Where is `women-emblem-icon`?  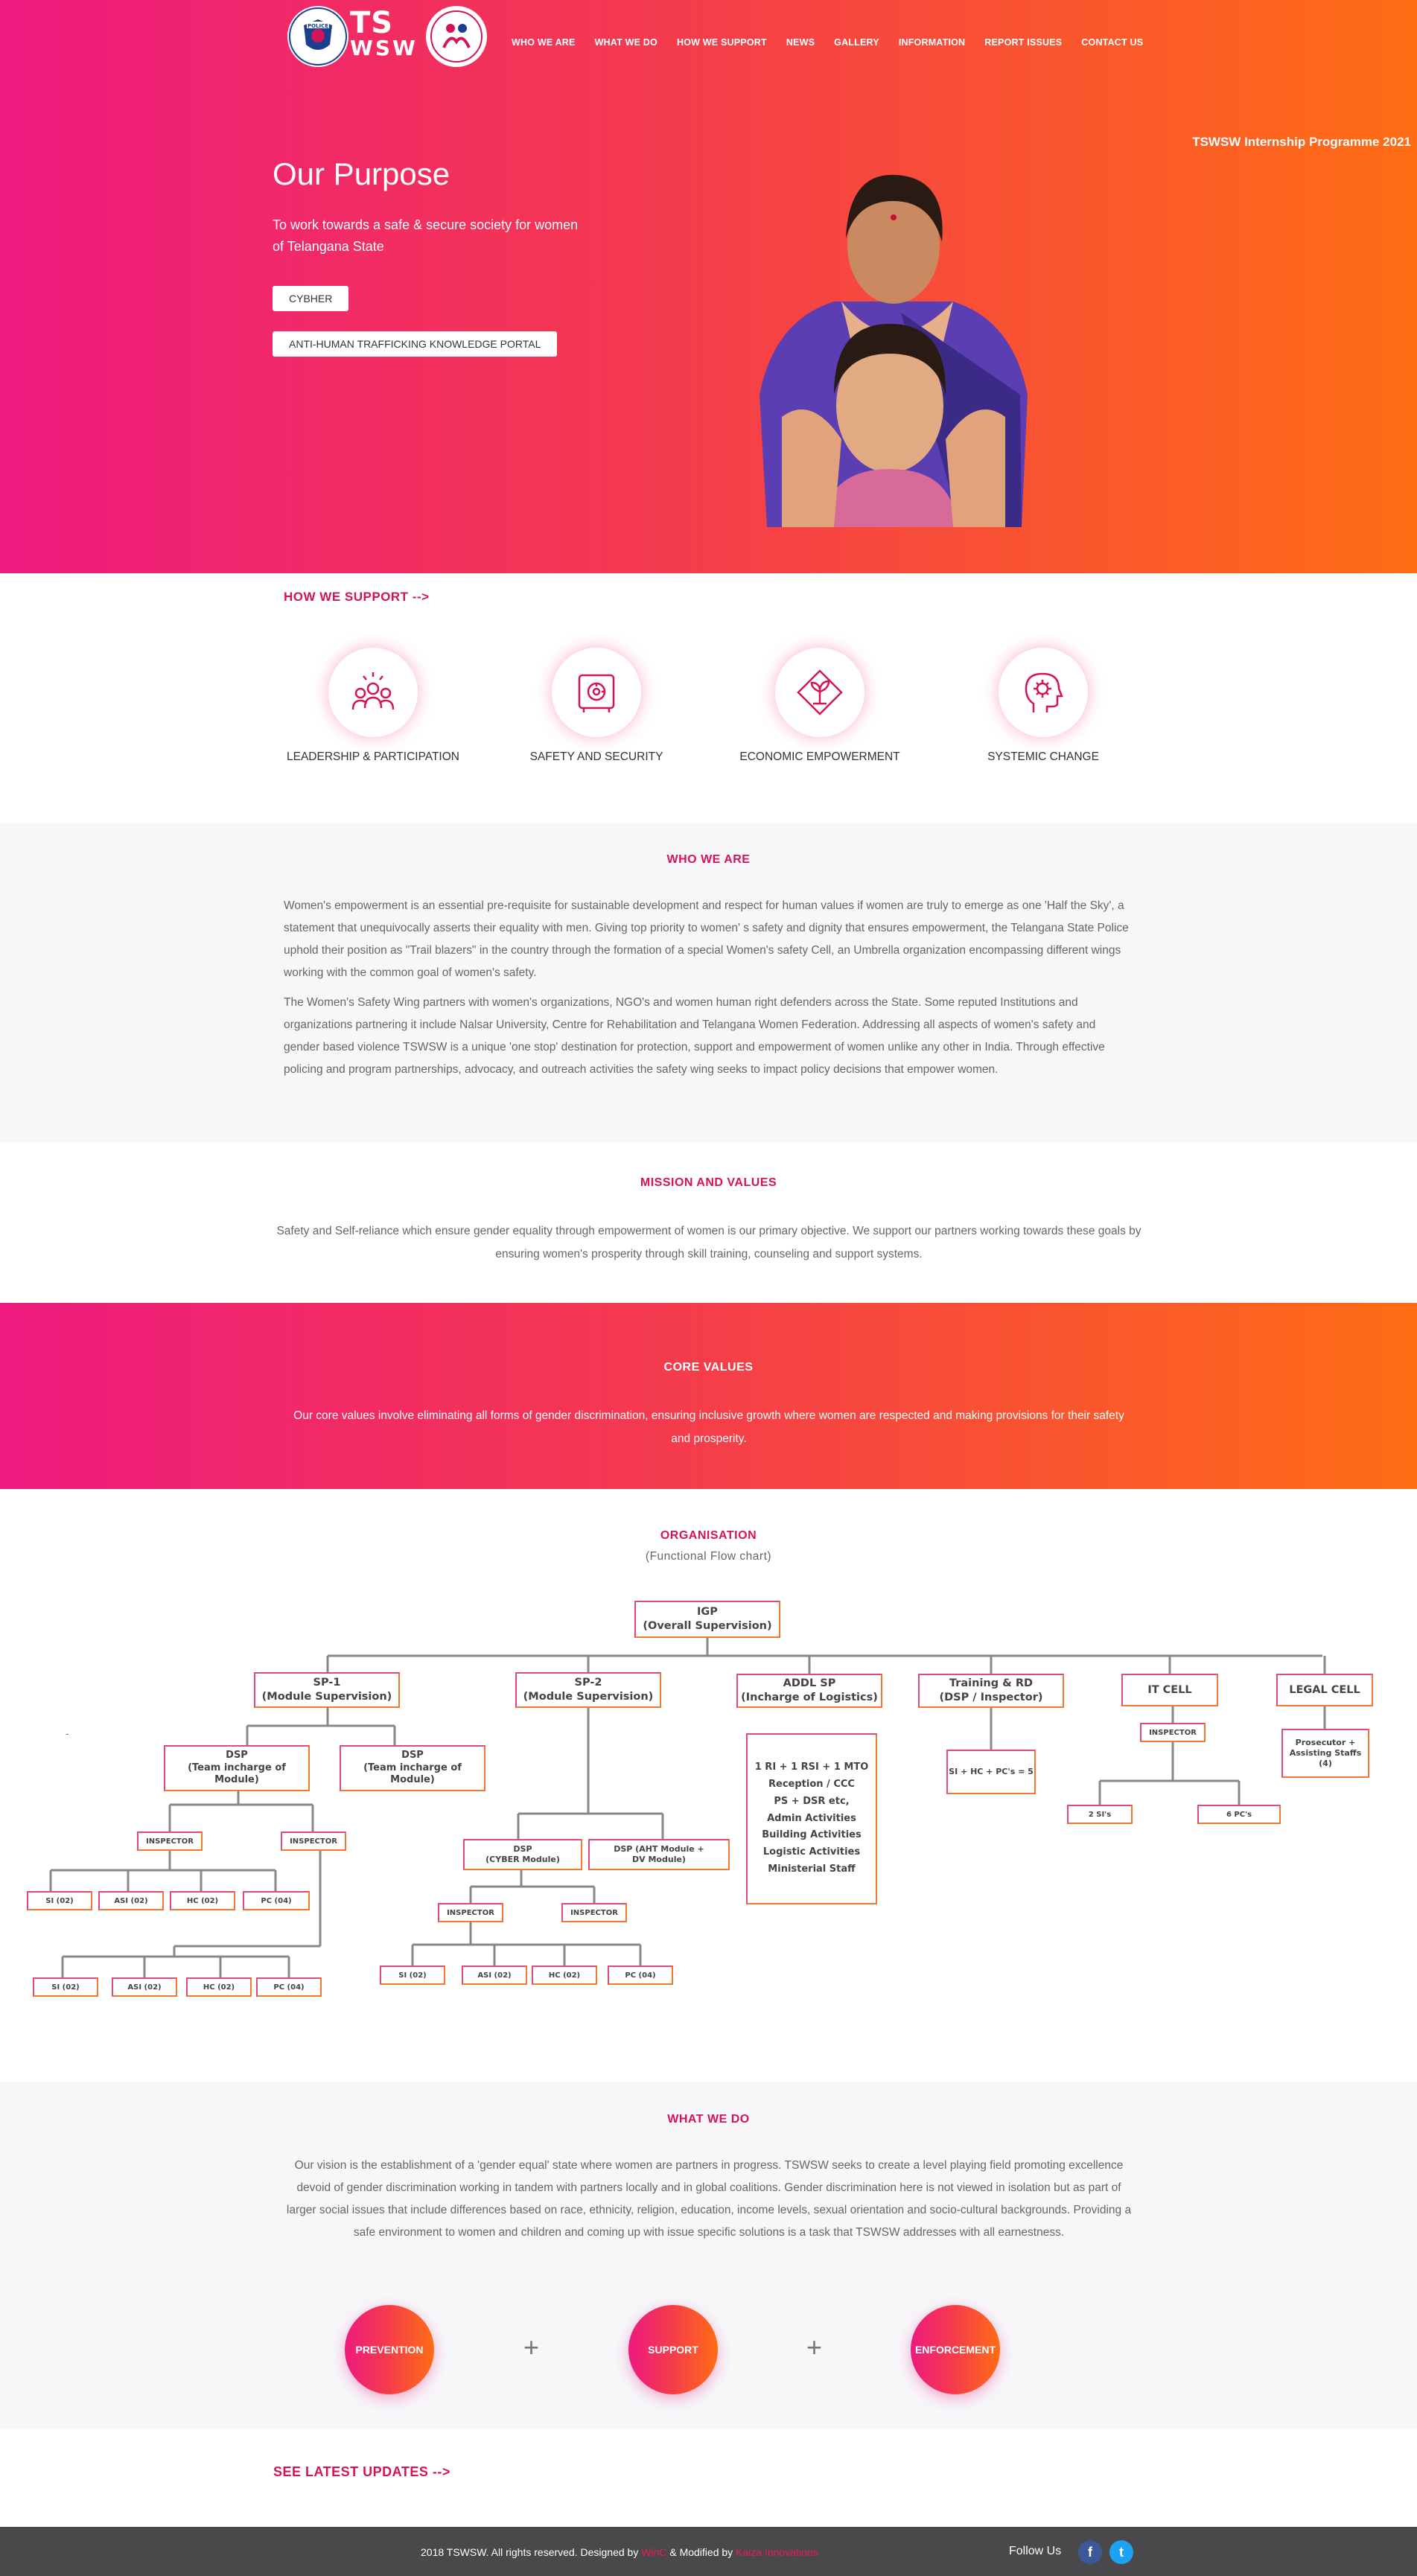 women-emblem-icon is located at coordinates (456, 36).